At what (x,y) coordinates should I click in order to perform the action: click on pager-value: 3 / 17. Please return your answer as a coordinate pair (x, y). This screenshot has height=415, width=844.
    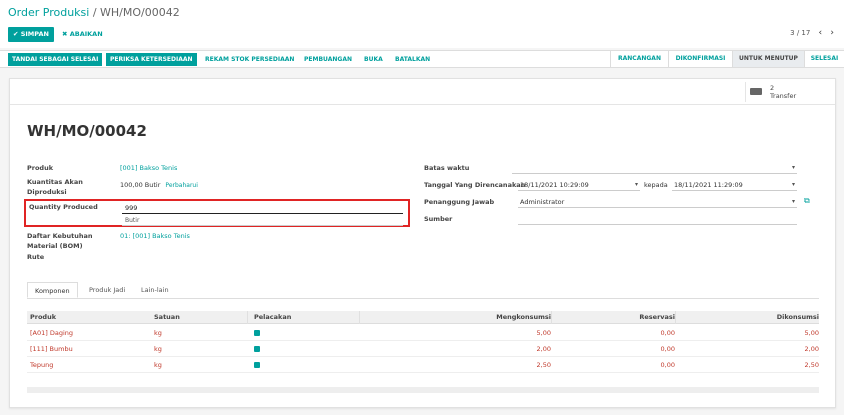
    Looking at the image, I should click on (800, 33).